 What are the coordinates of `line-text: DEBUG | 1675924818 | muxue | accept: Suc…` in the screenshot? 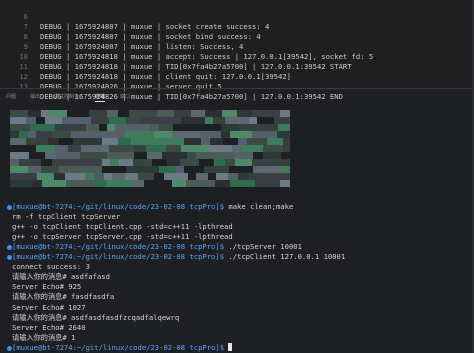 It's located at (207, 56).